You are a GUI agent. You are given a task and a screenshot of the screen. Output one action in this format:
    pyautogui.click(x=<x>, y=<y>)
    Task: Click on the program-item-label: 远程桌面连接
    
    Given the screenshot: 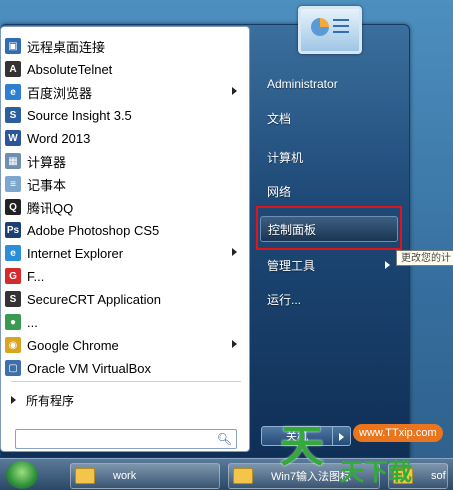 What is the action you would take?
    pyautogui.click(x=66, y=47)
    